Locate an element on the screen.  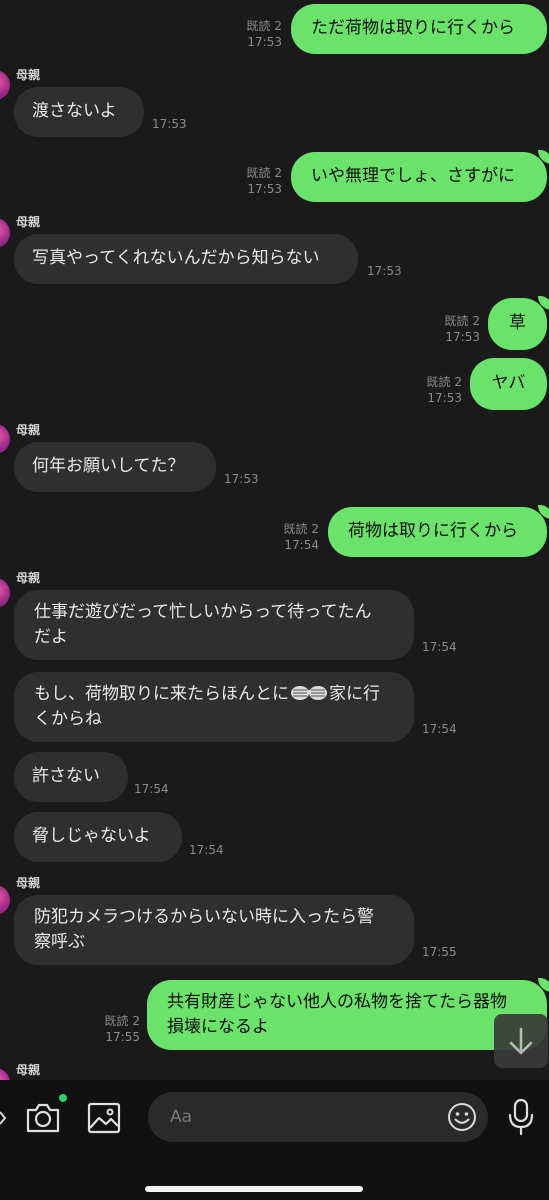
message-text: 渡さないよ is located at coordinates (74, 111).